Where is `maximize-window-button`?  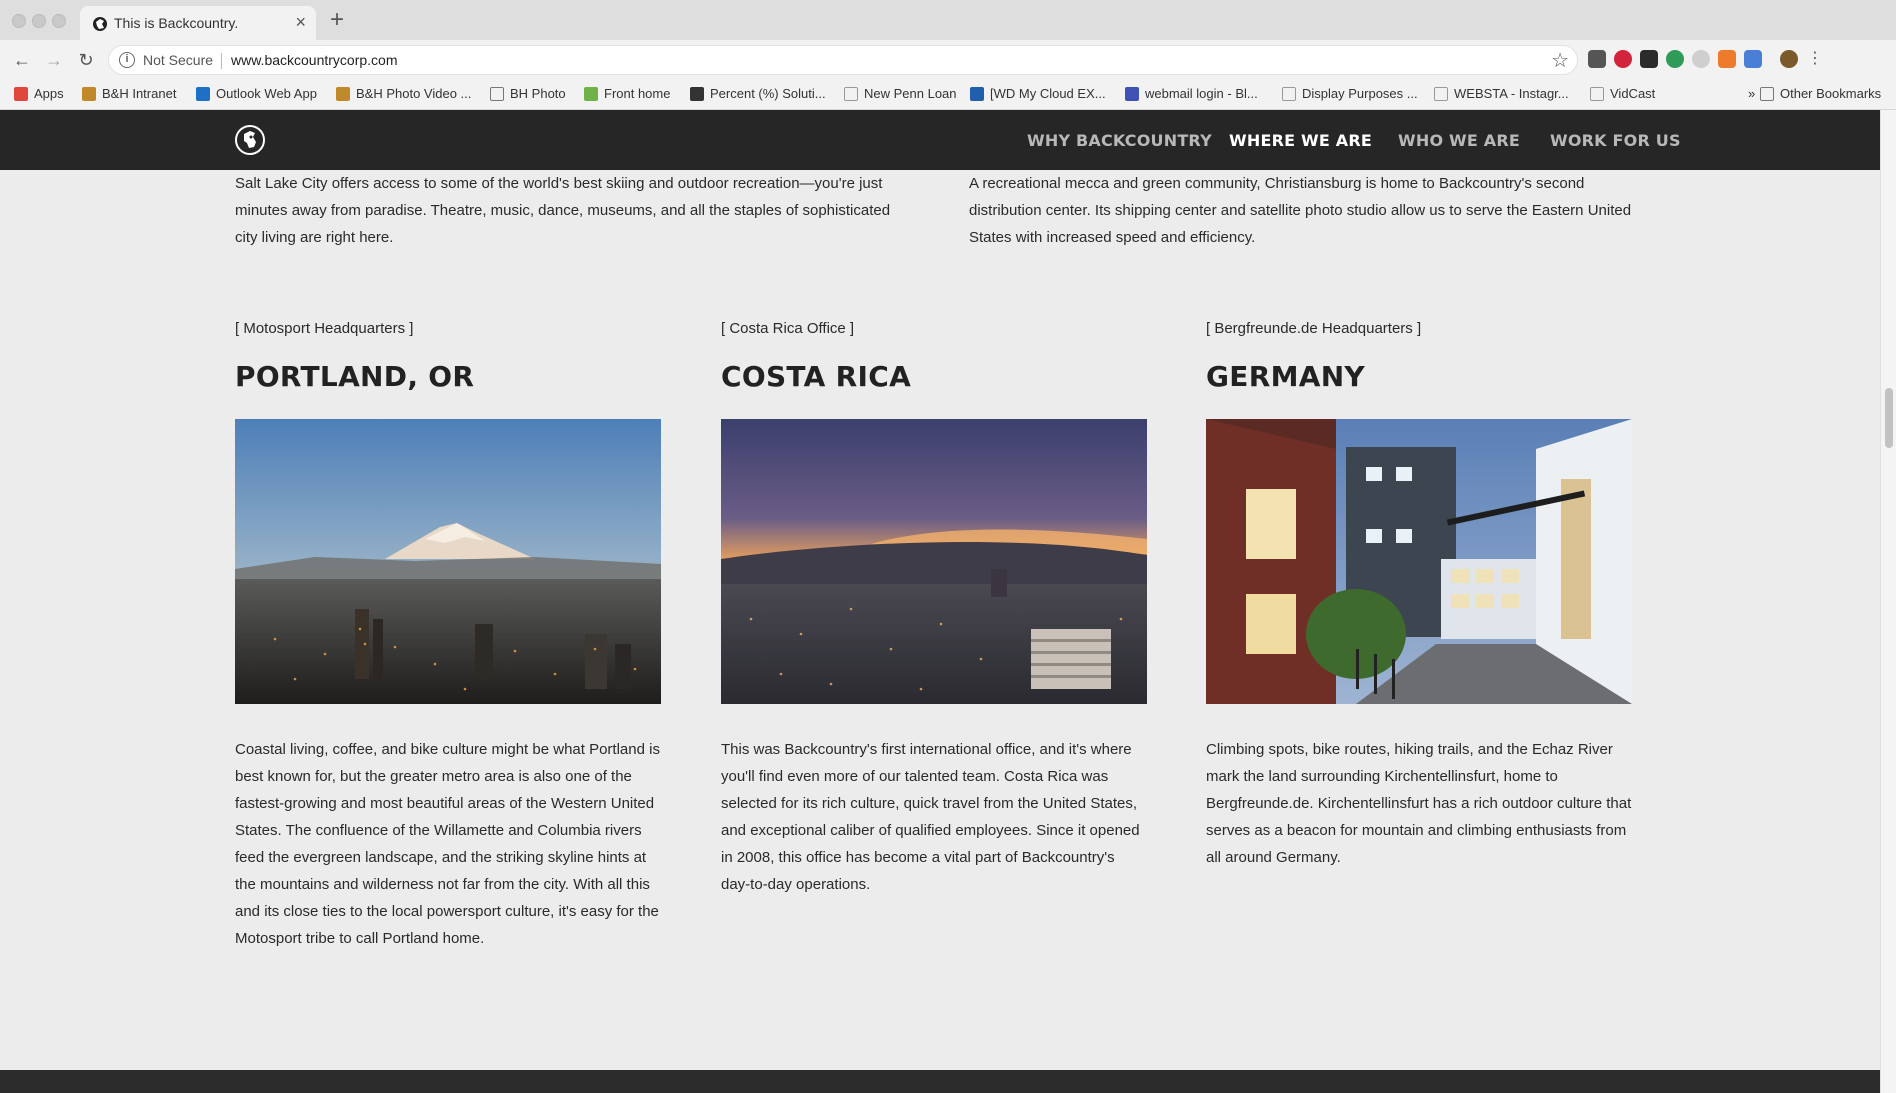
maximize-window-button is located at coordinates (59, 21).